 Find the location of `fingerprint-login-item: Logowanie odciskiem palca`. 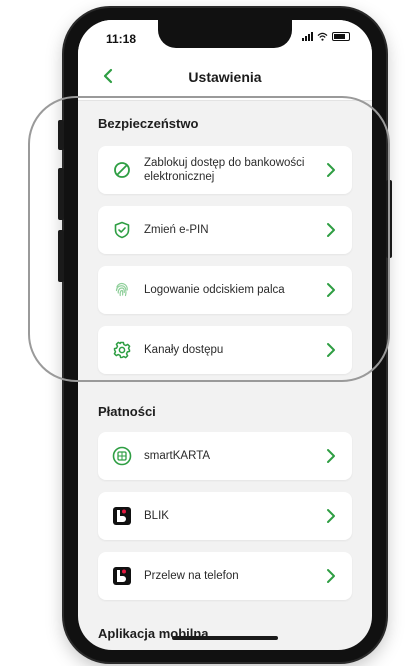

fingerprint-login-item: Logowanie odciskiem palca is located at coordinates (225, 290).